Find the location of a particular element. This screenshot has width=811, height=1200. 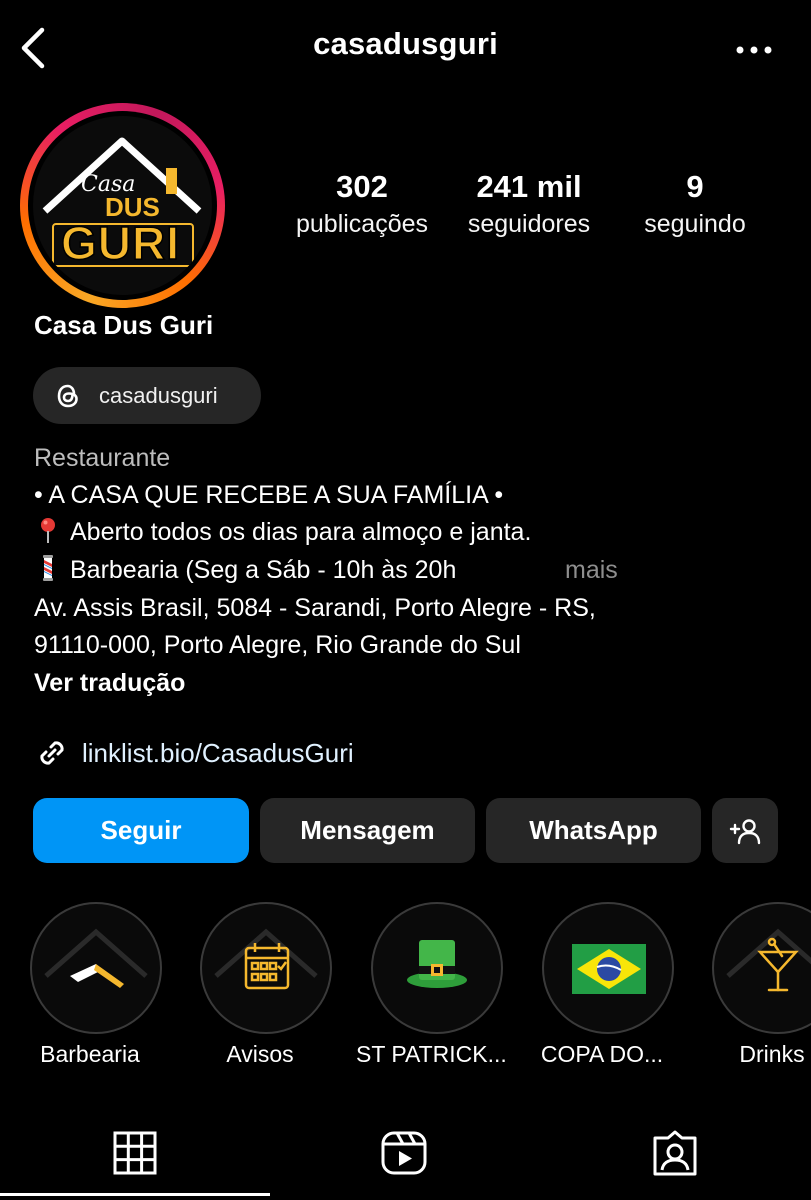

leprechaun-hat-icon is located at coordinates (437, 964).